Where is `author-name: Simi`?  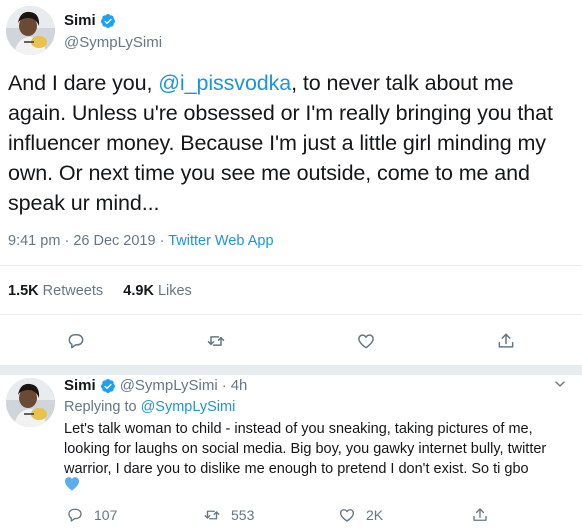 author-name: Simi is located at coordinates (90, 20).